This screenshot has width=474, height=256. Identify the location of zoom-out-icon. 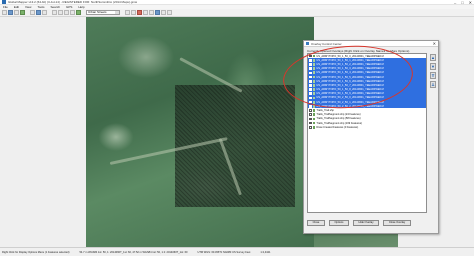
(60, 12).